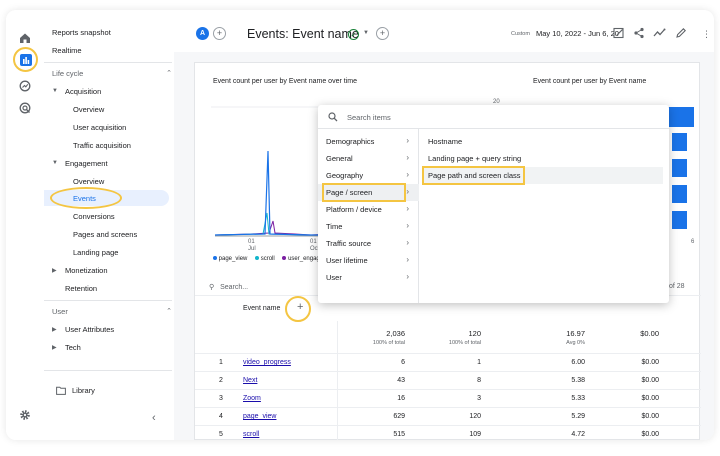 The height and width of the screenshot is (456, 720). What do you see at coordinates (542, 141) in the screenshot?
I see `option-hostname: Hostname` at bounding box center [542, 141].